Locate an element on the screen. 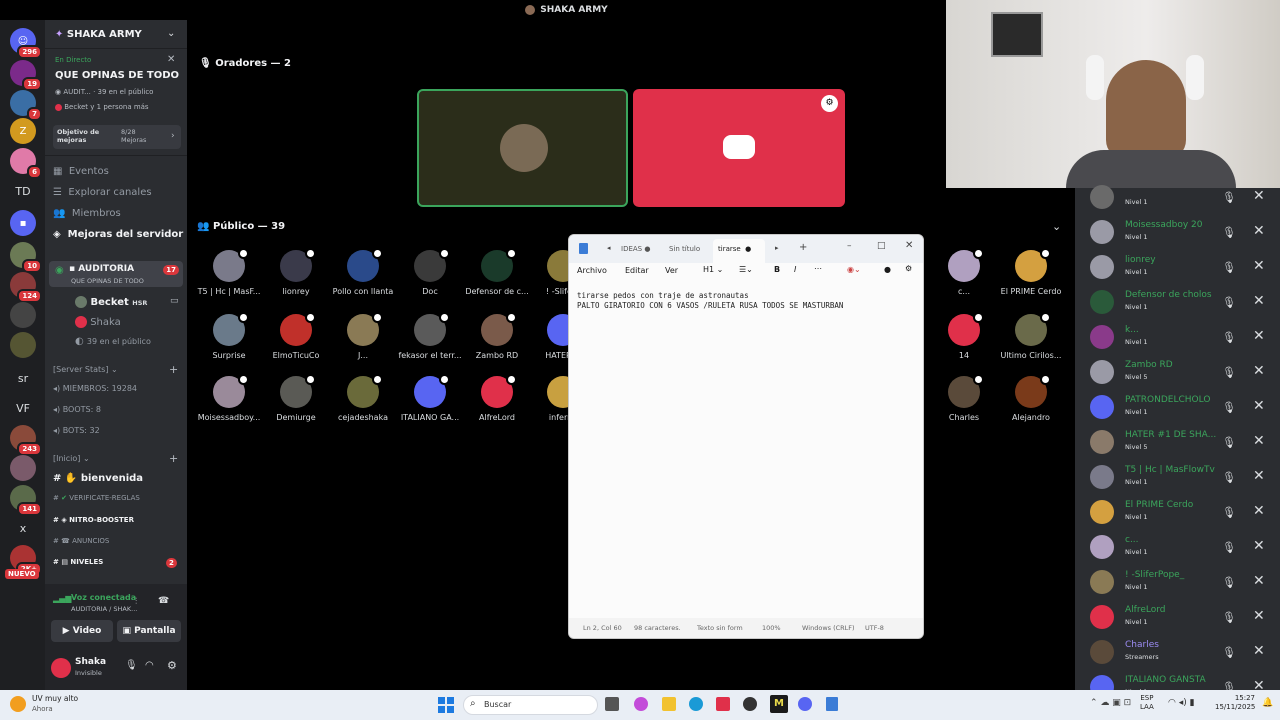  audience-member: Charles is located at coordinates (964, 398).